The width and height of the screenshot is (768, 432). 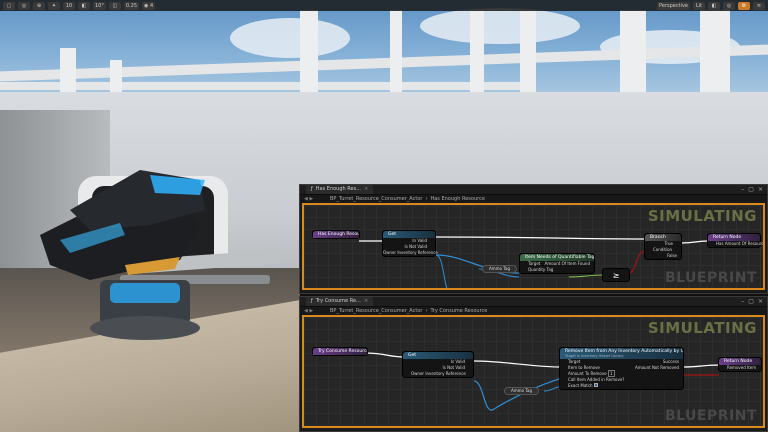 I want to click on node-title: ≥, so click(x=616, y=275).